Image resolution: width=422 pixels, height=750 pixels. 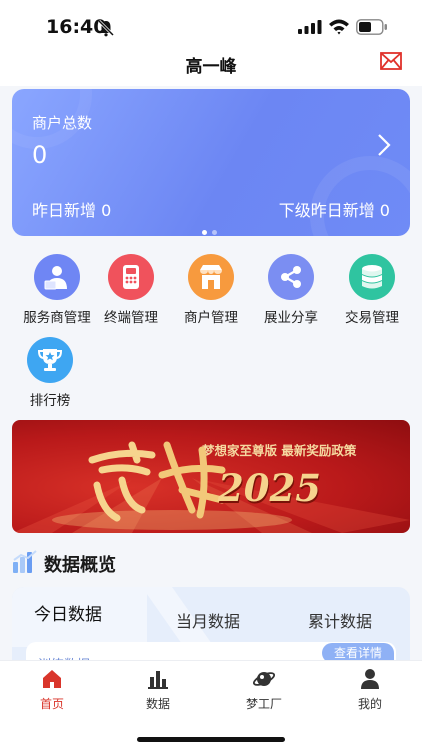 I want to click on tab-label: 首页, so click(x=51, y=704).